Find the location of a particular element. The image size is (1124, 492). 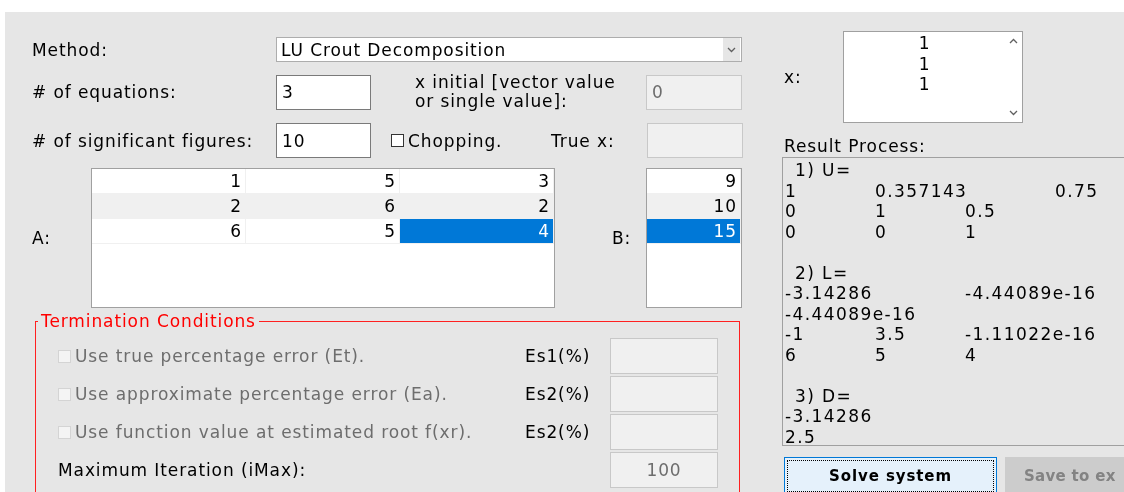

checkbox is located at coordinates (397, 140).